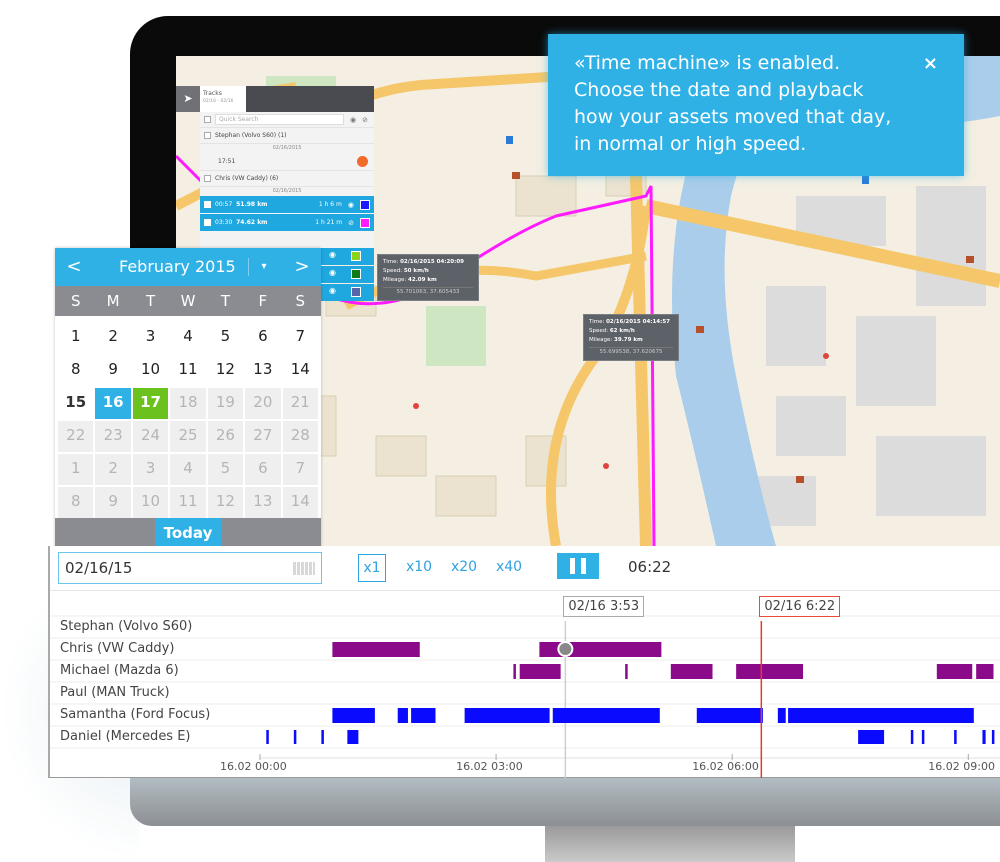  Describe the element at coordinates (422, 280) in the screenshot. I see `popup-mileage: 42.09 km` at that location.